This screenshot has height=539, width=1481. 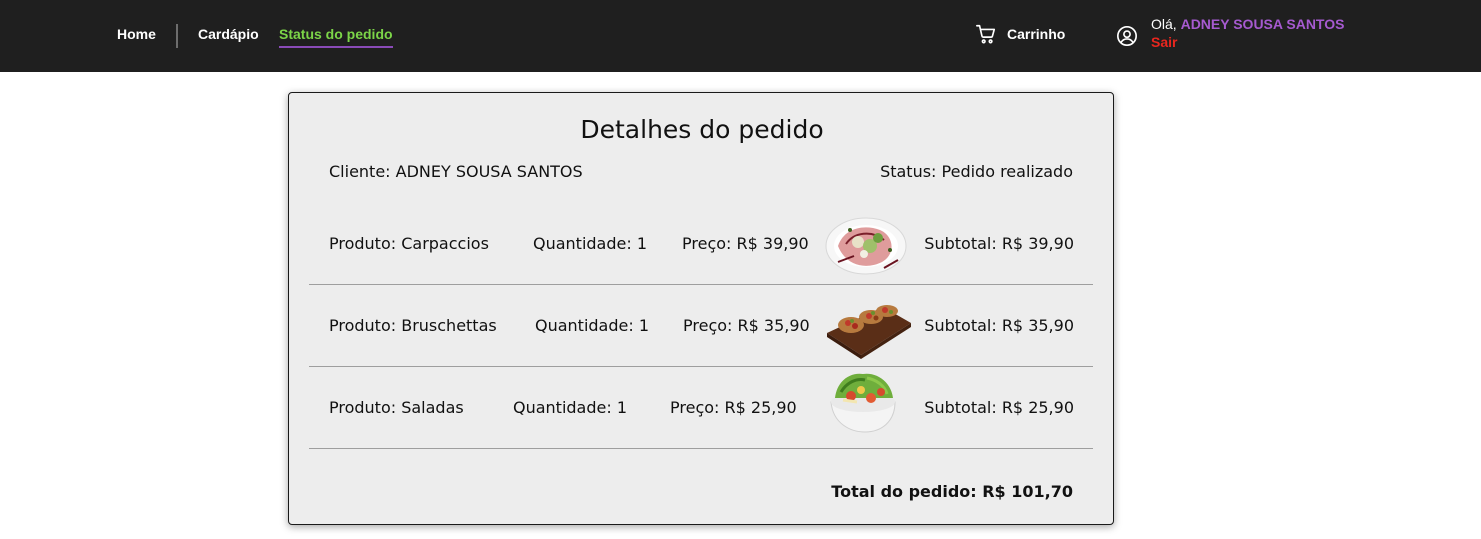 I want to click on nav-status-link: Status do pedido, so click(x=336, y=37).